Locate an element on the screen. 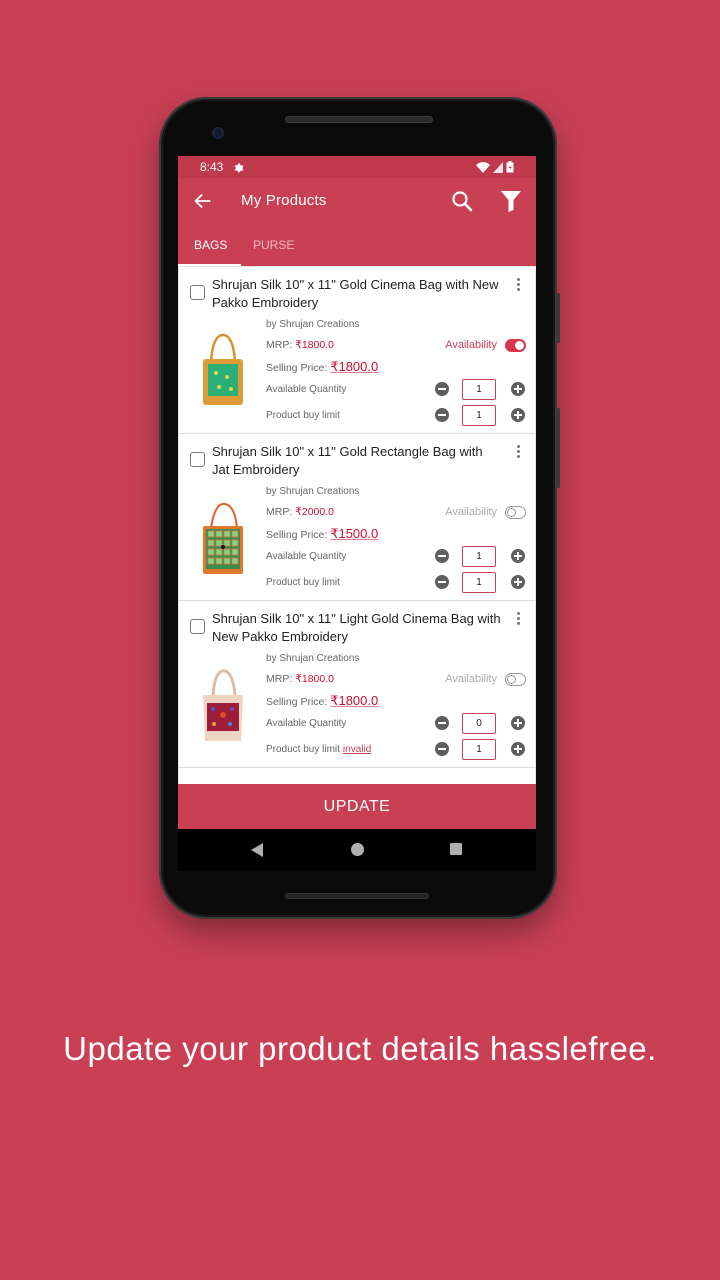 The image size is (720, 1280). status-bar: 8:43 is located at coordinates (357, 167).